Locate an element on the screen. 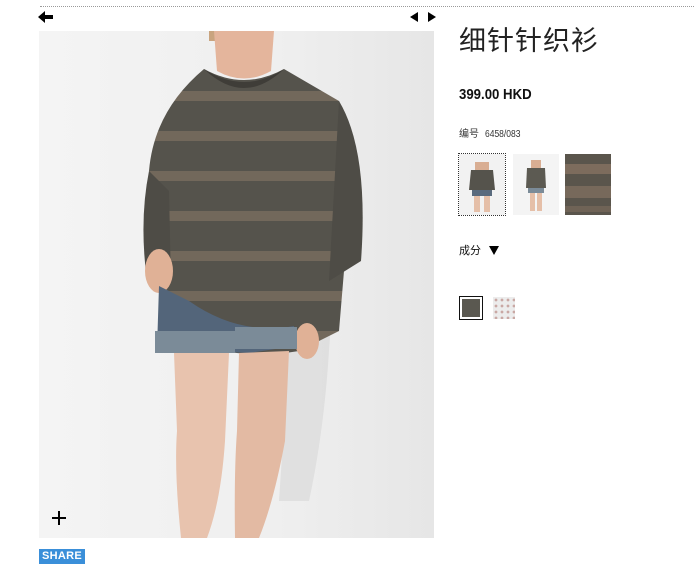  composition-label: 成分 is located at coordinates (470, 250).